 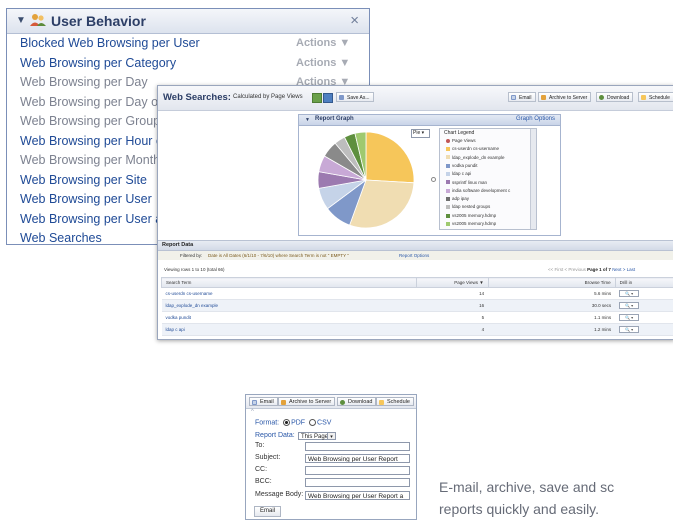 I want to click on legend-item: vs2005 memory.hdmp, so click(x=471, y=223).